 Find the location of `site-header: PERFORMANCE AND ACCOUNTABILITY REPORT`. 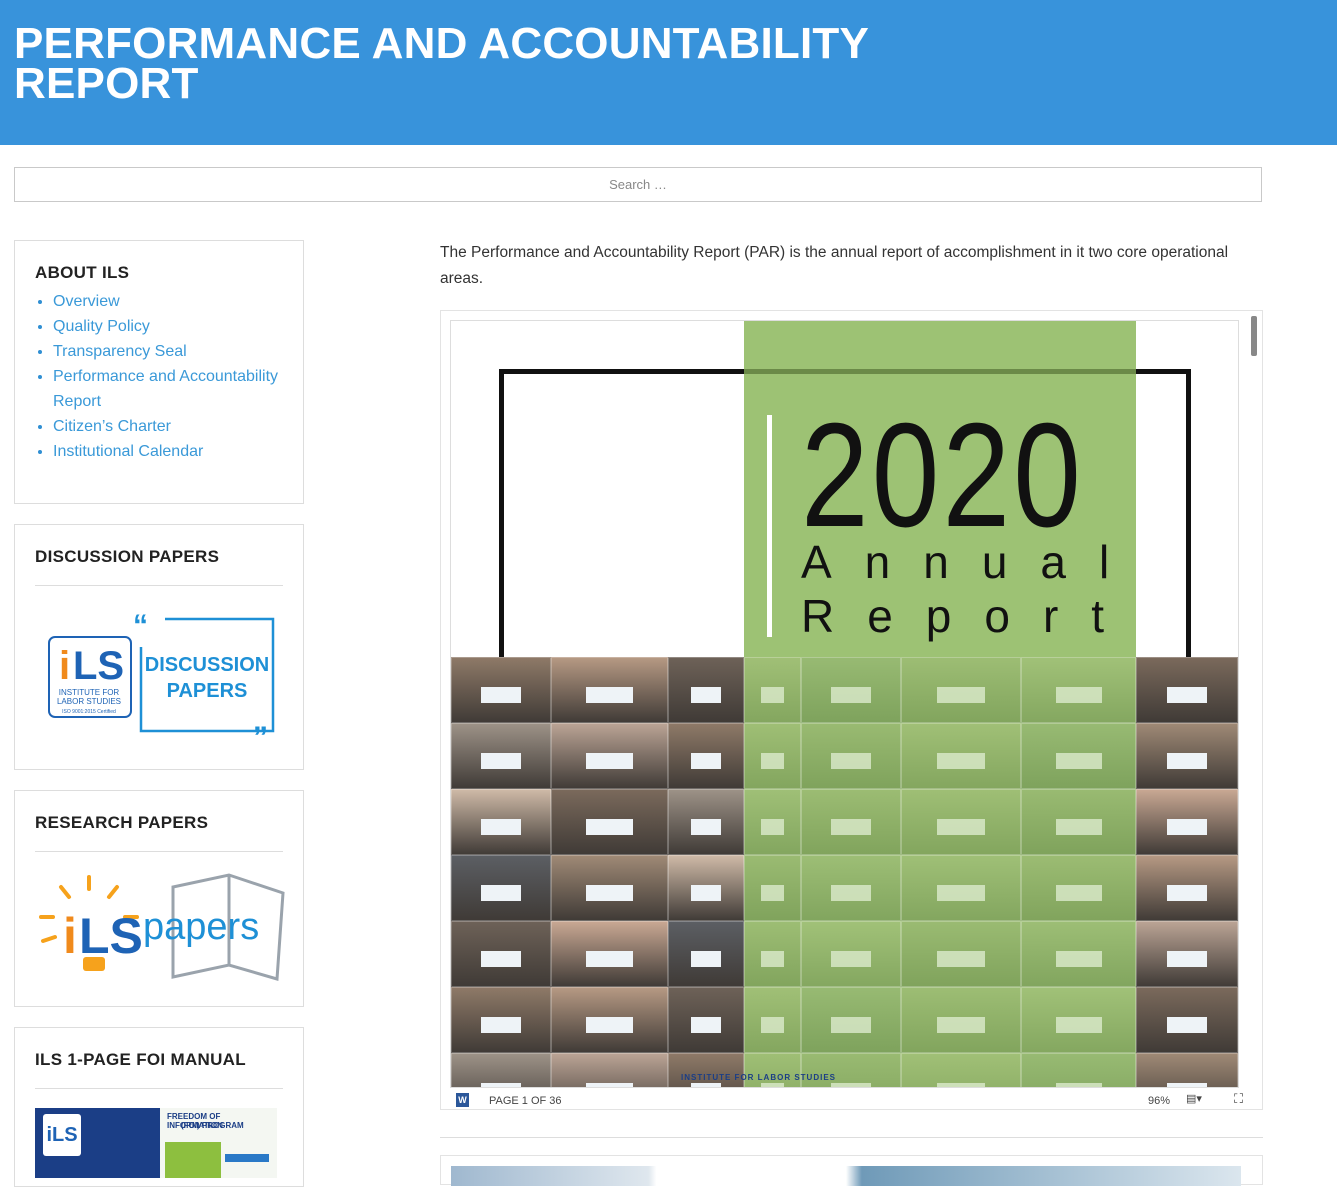

site-header: PERFORMANCE AND ACCOUNTABILITY REPORT is located at coordinates (668, 72).